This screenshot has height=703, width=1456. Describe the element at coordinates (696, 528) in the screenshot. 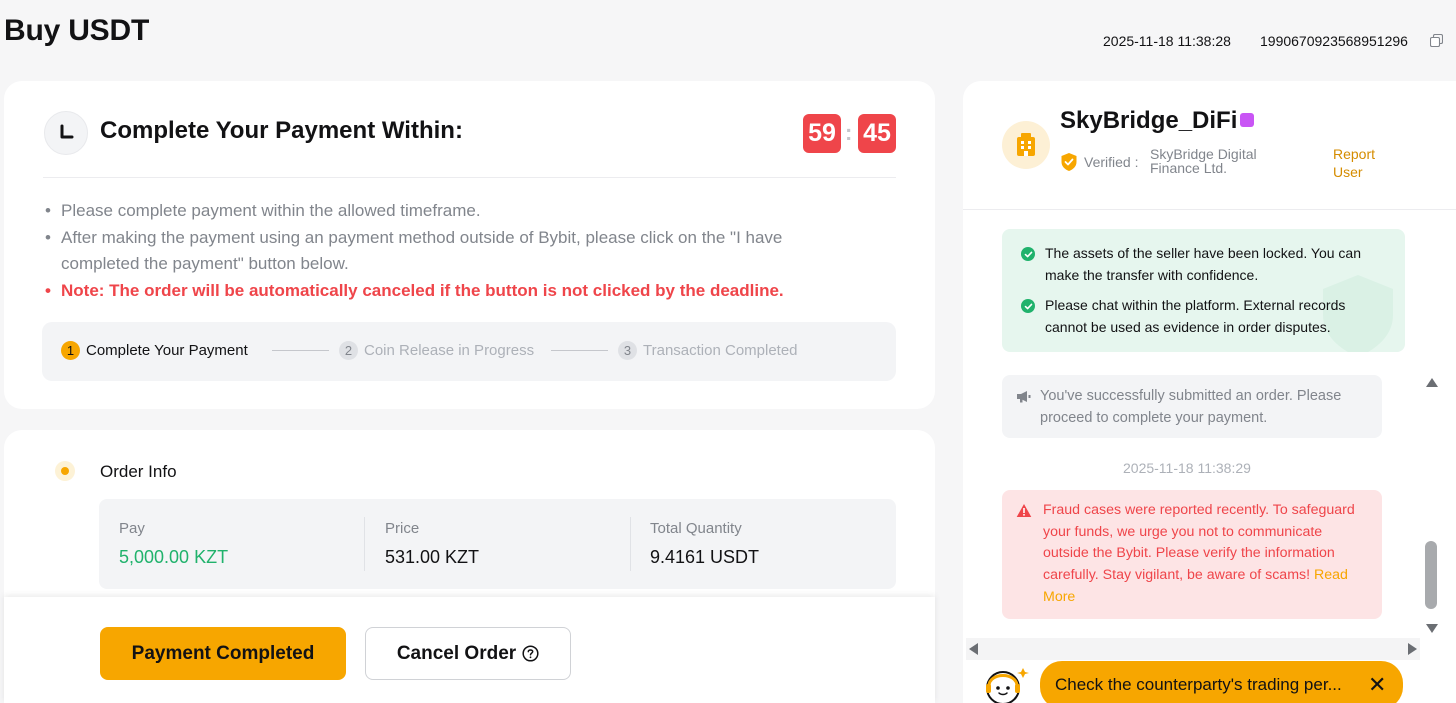

I see `quantity-label: Total Quantity` at that location.